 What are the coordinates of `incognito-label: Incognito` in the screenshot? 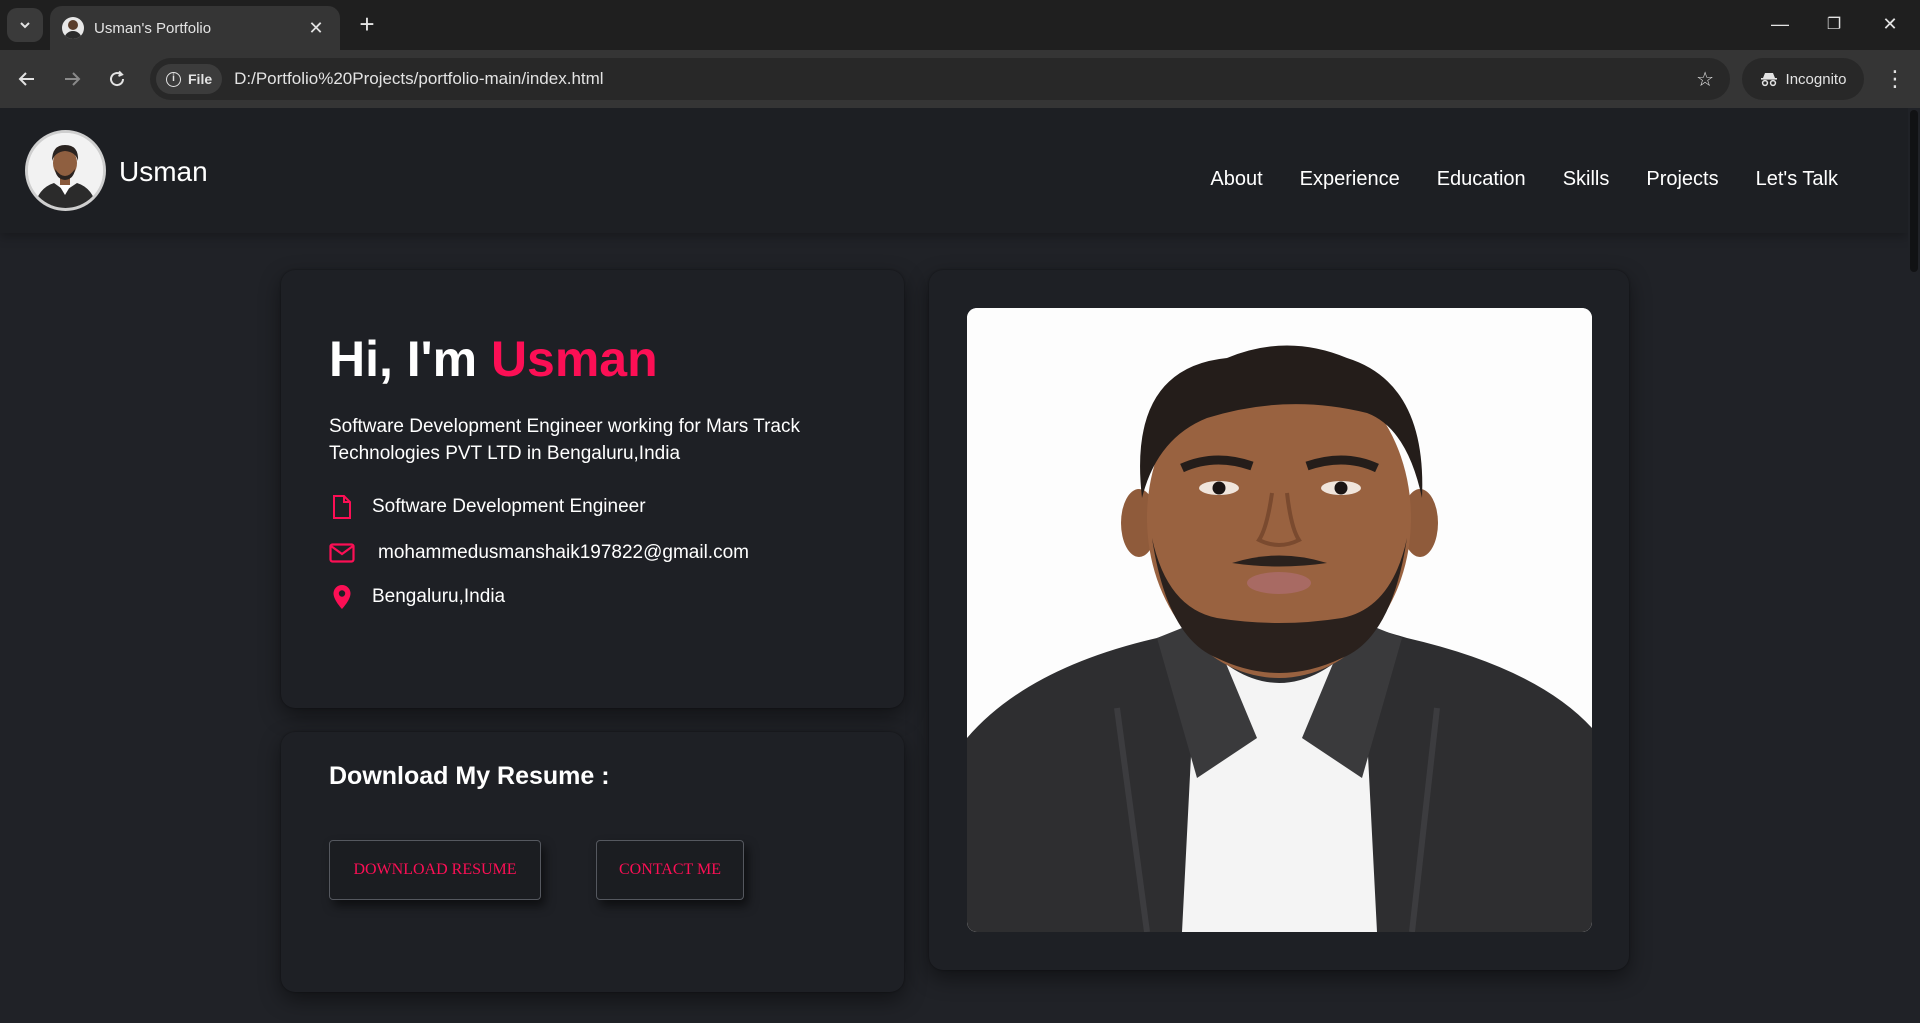 It's located at (1816, 79).